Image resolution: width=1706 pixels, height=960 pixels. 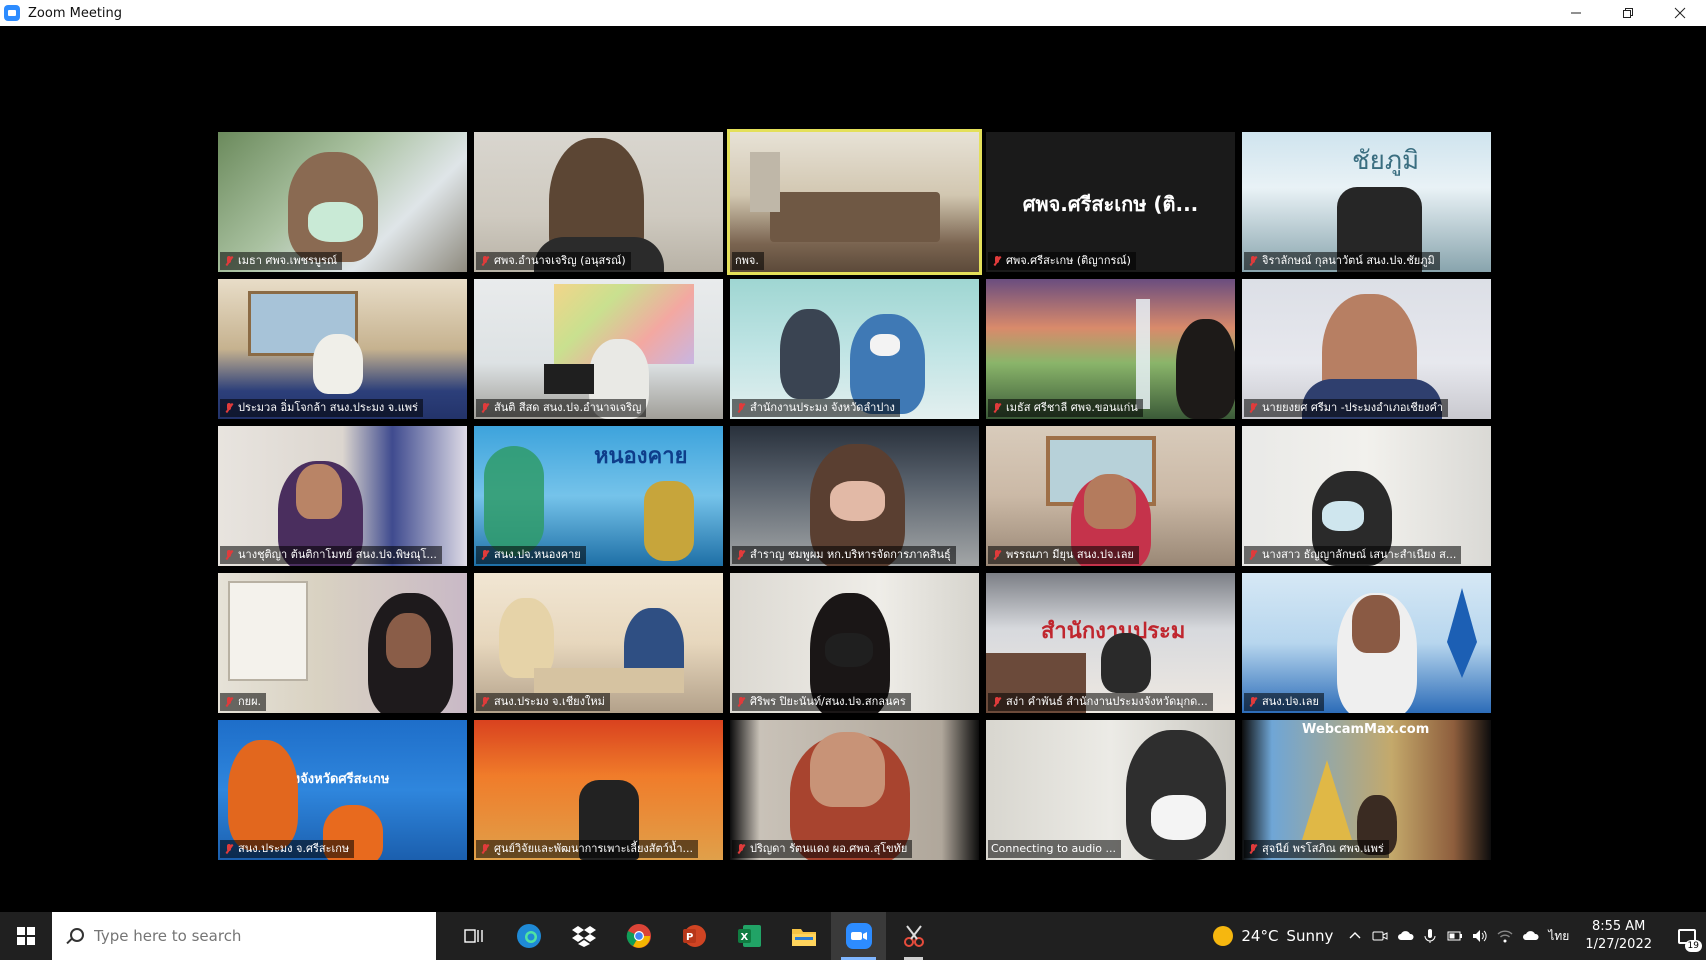 I want to click on folder-icon, so click(x=803, y=937).